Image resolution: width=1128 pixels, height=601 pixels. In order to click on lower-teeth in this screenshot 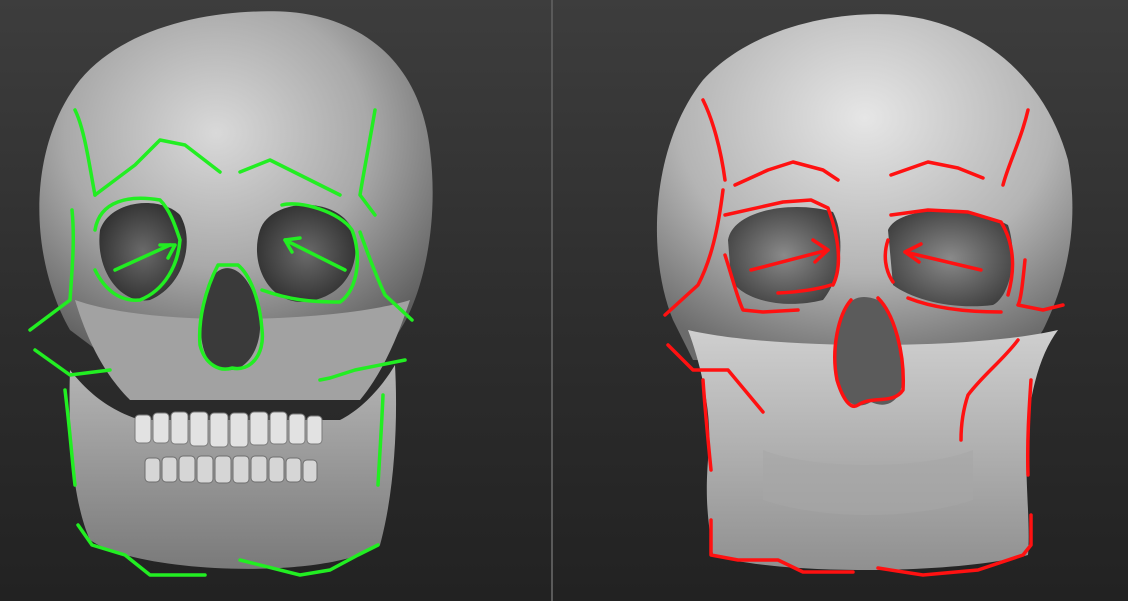, I will do `click(231, 469)`.